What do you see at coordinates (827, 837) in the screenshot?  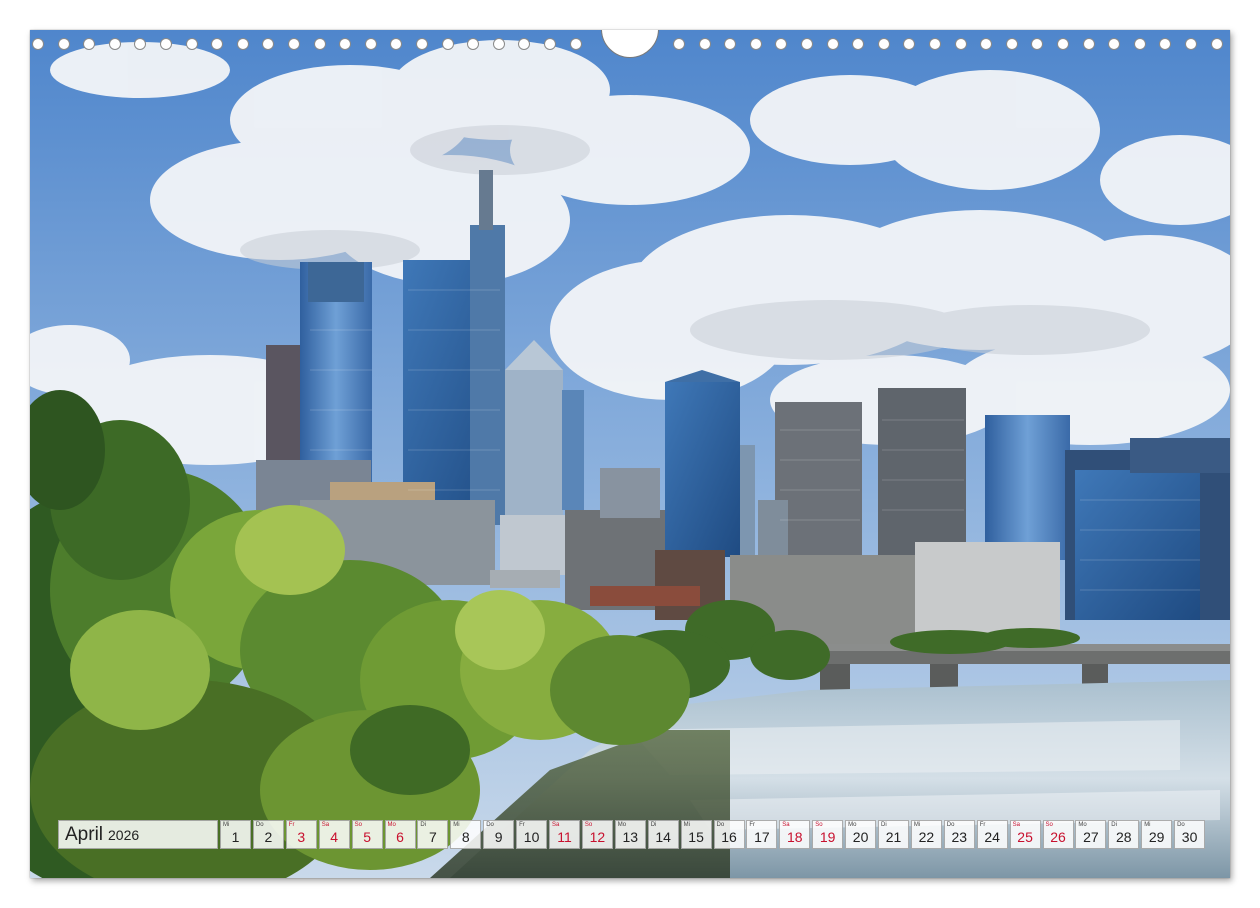 I see `day-number: 19` at bounding box center [827, 837].